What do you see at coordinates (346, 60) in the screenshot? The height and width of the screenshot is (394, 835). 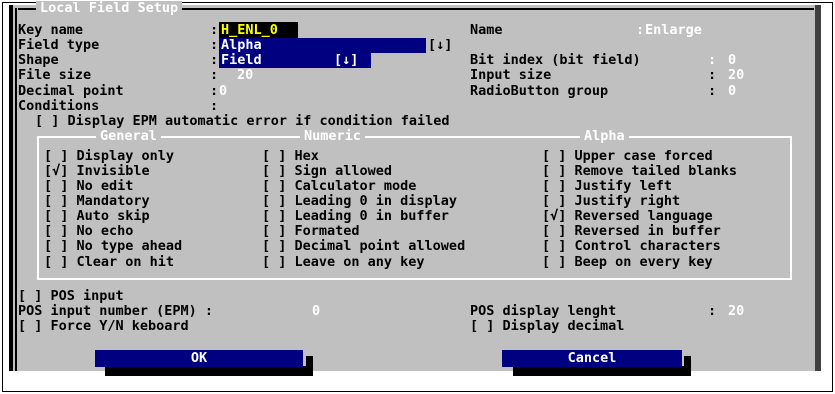 I see `shape-arrow-icon: [↓]` at bounding box center [346, 60].